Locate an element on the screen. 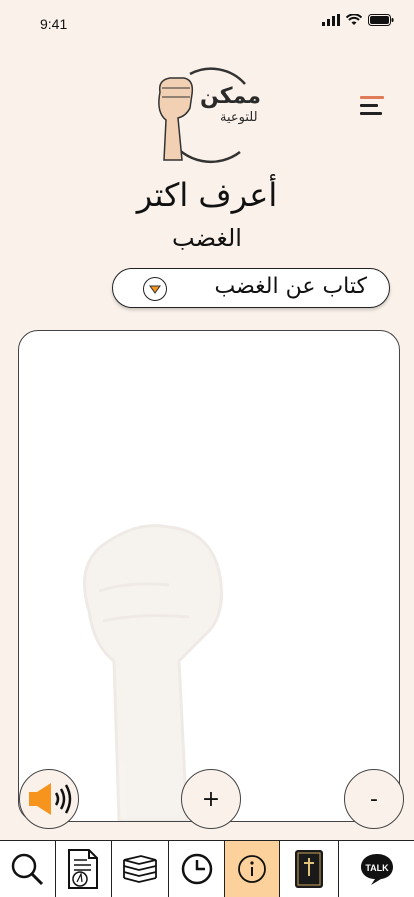 This screenshot has height=897, width=414. wifi-icon is located at coordinates (354, 19).